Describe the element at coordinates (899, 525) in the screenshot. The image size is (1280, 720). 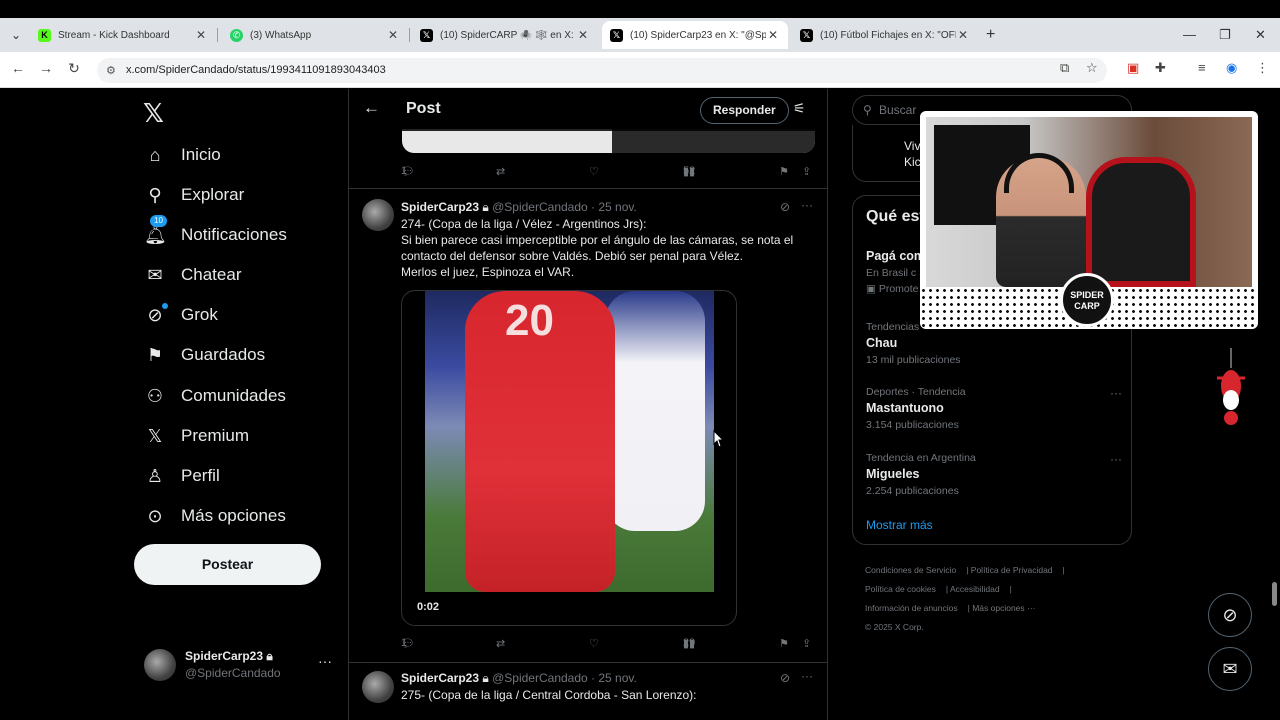
I see `show-more-link: Mostrar más` at that location.